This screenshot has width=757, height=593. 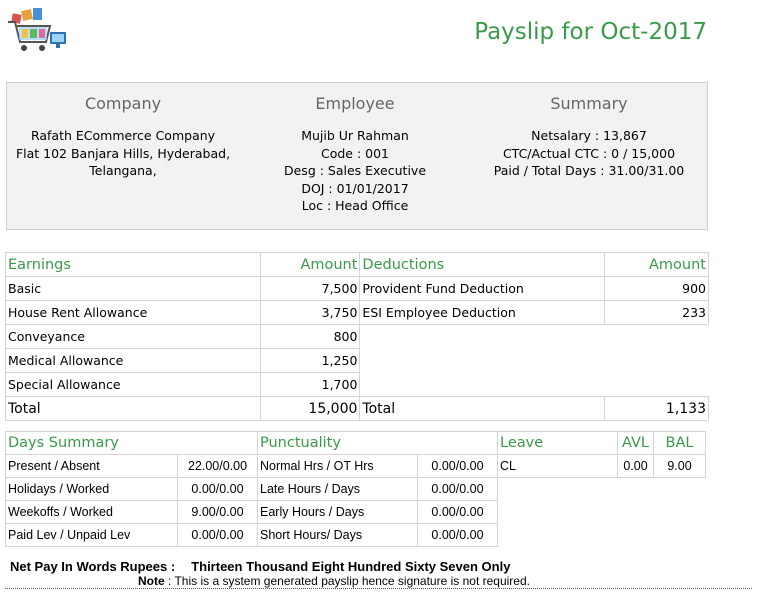 I want to click on table-row: Special Allowance 1,700, so click(x=357, y=384).